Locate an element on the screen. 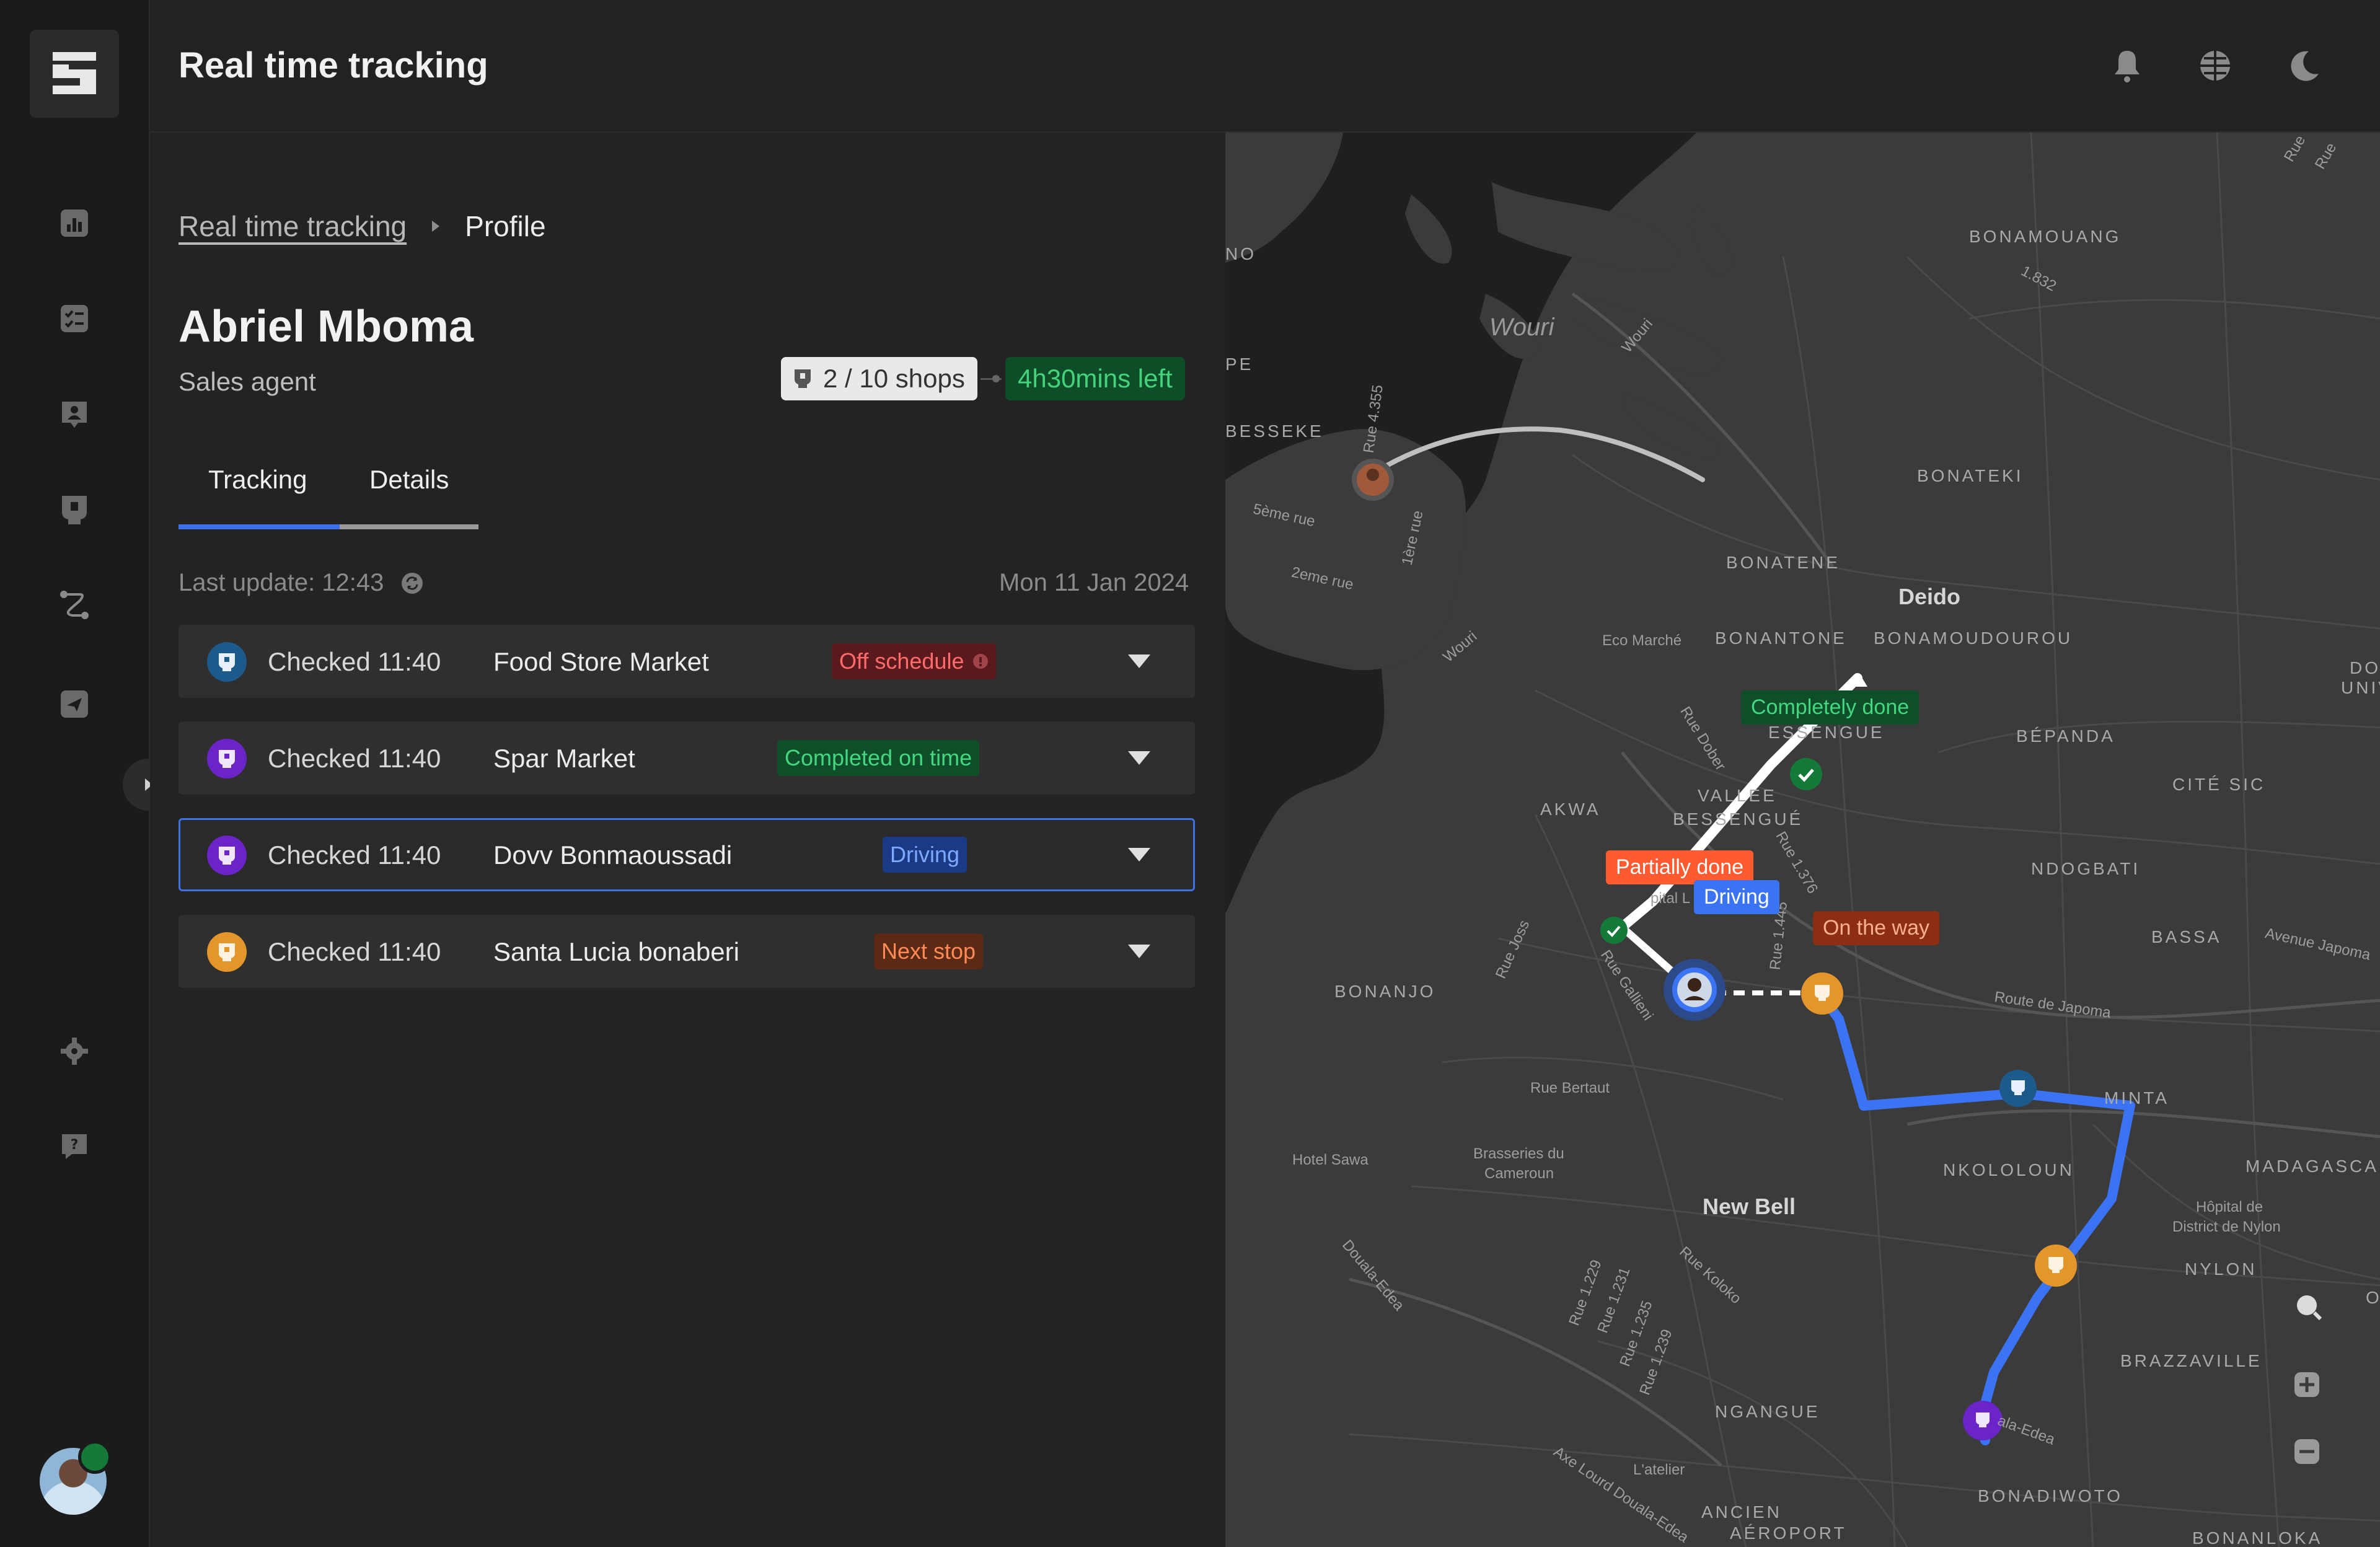 Image resolution: width=2380 pixels, height=1547 pixels. map-label: AKWA is located at coordinates (1570, 809).